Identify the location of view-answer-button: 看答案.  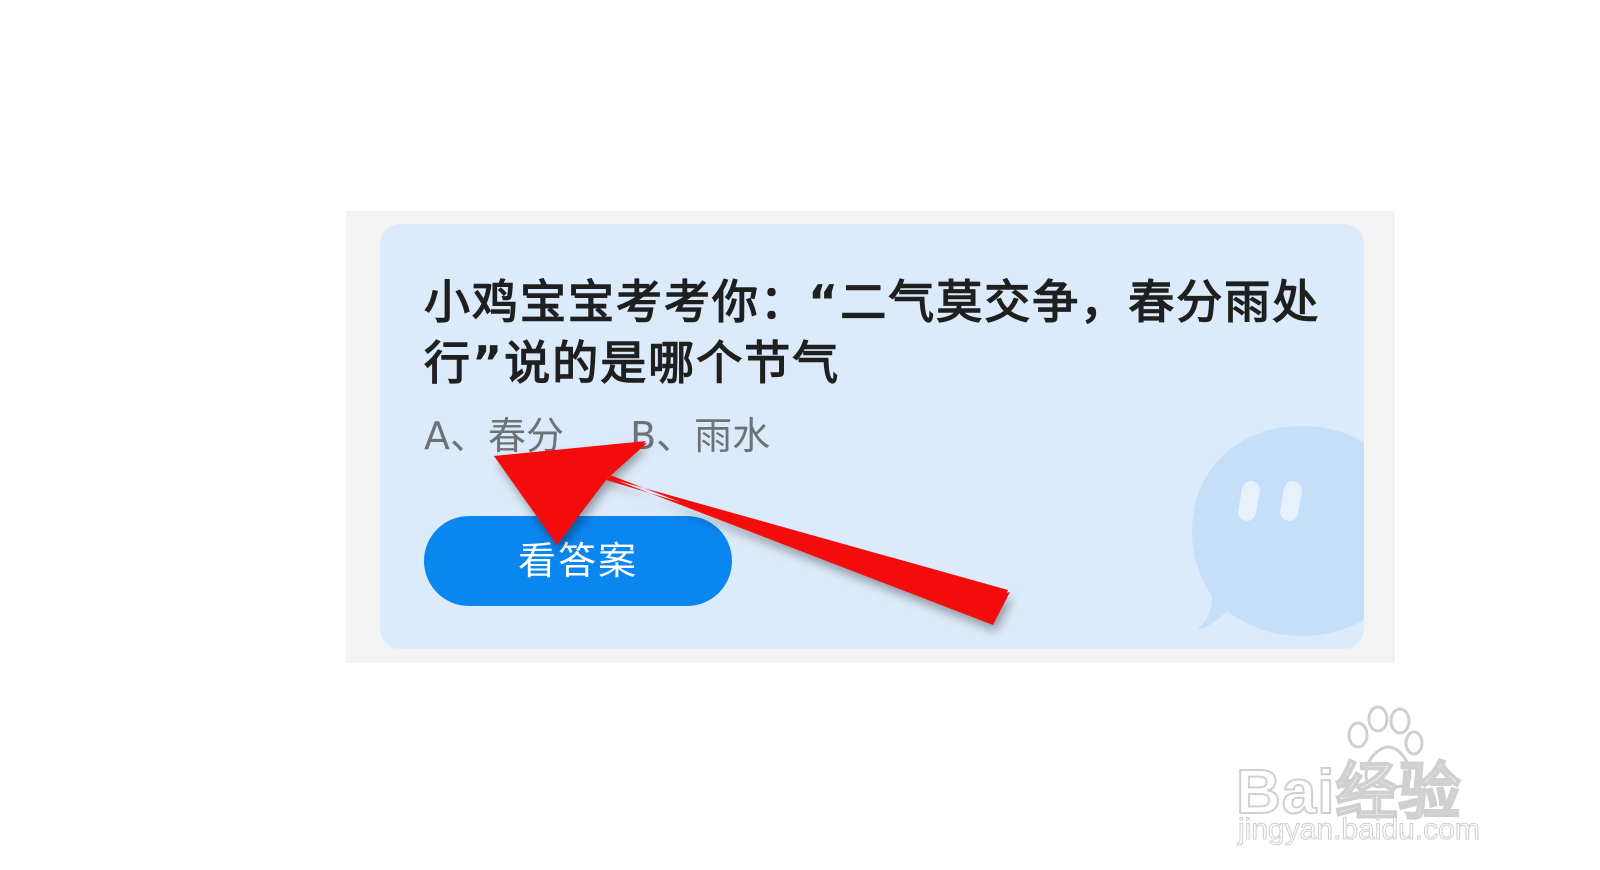
(578, 561).